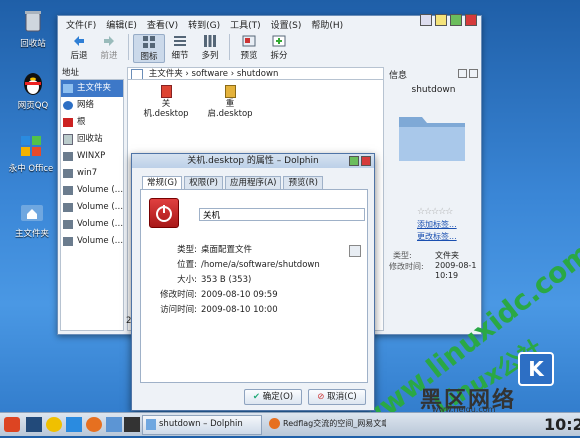 Image resolution: width=580 pixels, height=438 pixels. I want to click on breadcrumb-item-software: software, so click(210, 74).